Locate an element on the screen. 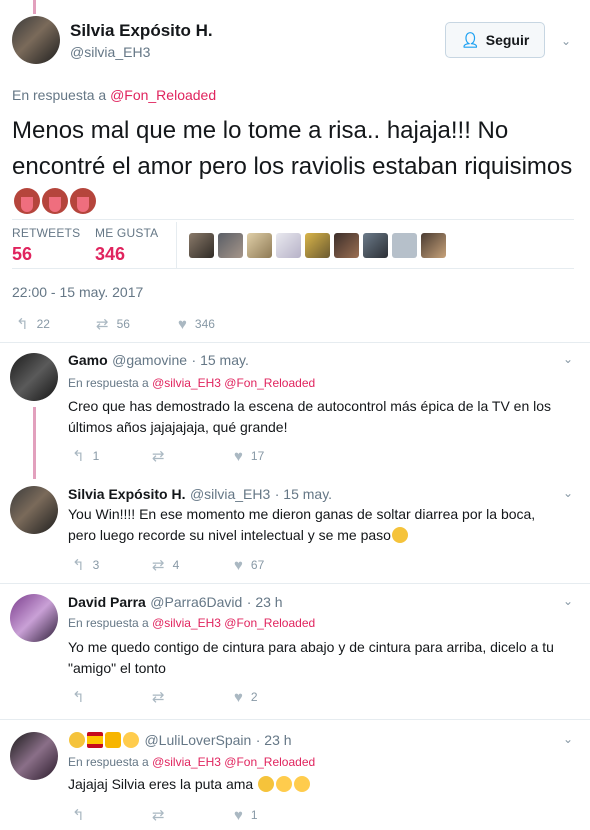 This screenshot has width=590, height=830. reply-author-handle: @silvia_EH3 is located at coordinates (230, 494).